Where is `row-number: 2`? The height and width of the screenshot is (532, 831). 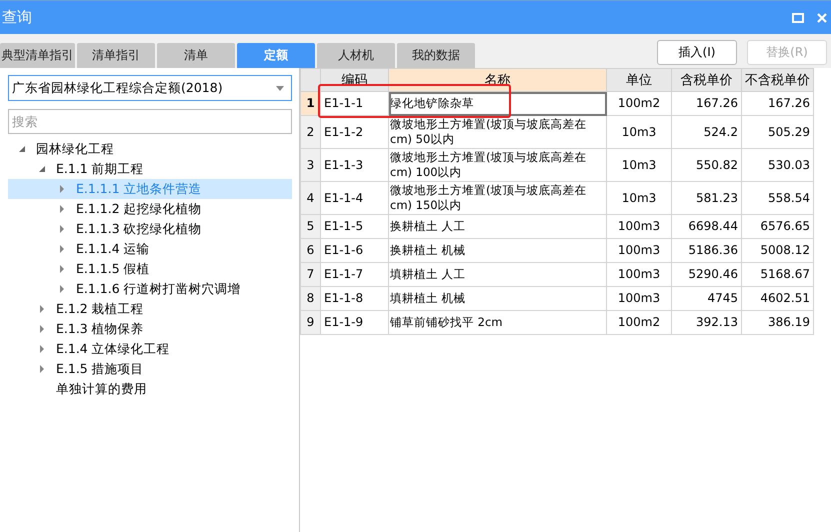 row-number: 2 is located at coordinates (310, 132).